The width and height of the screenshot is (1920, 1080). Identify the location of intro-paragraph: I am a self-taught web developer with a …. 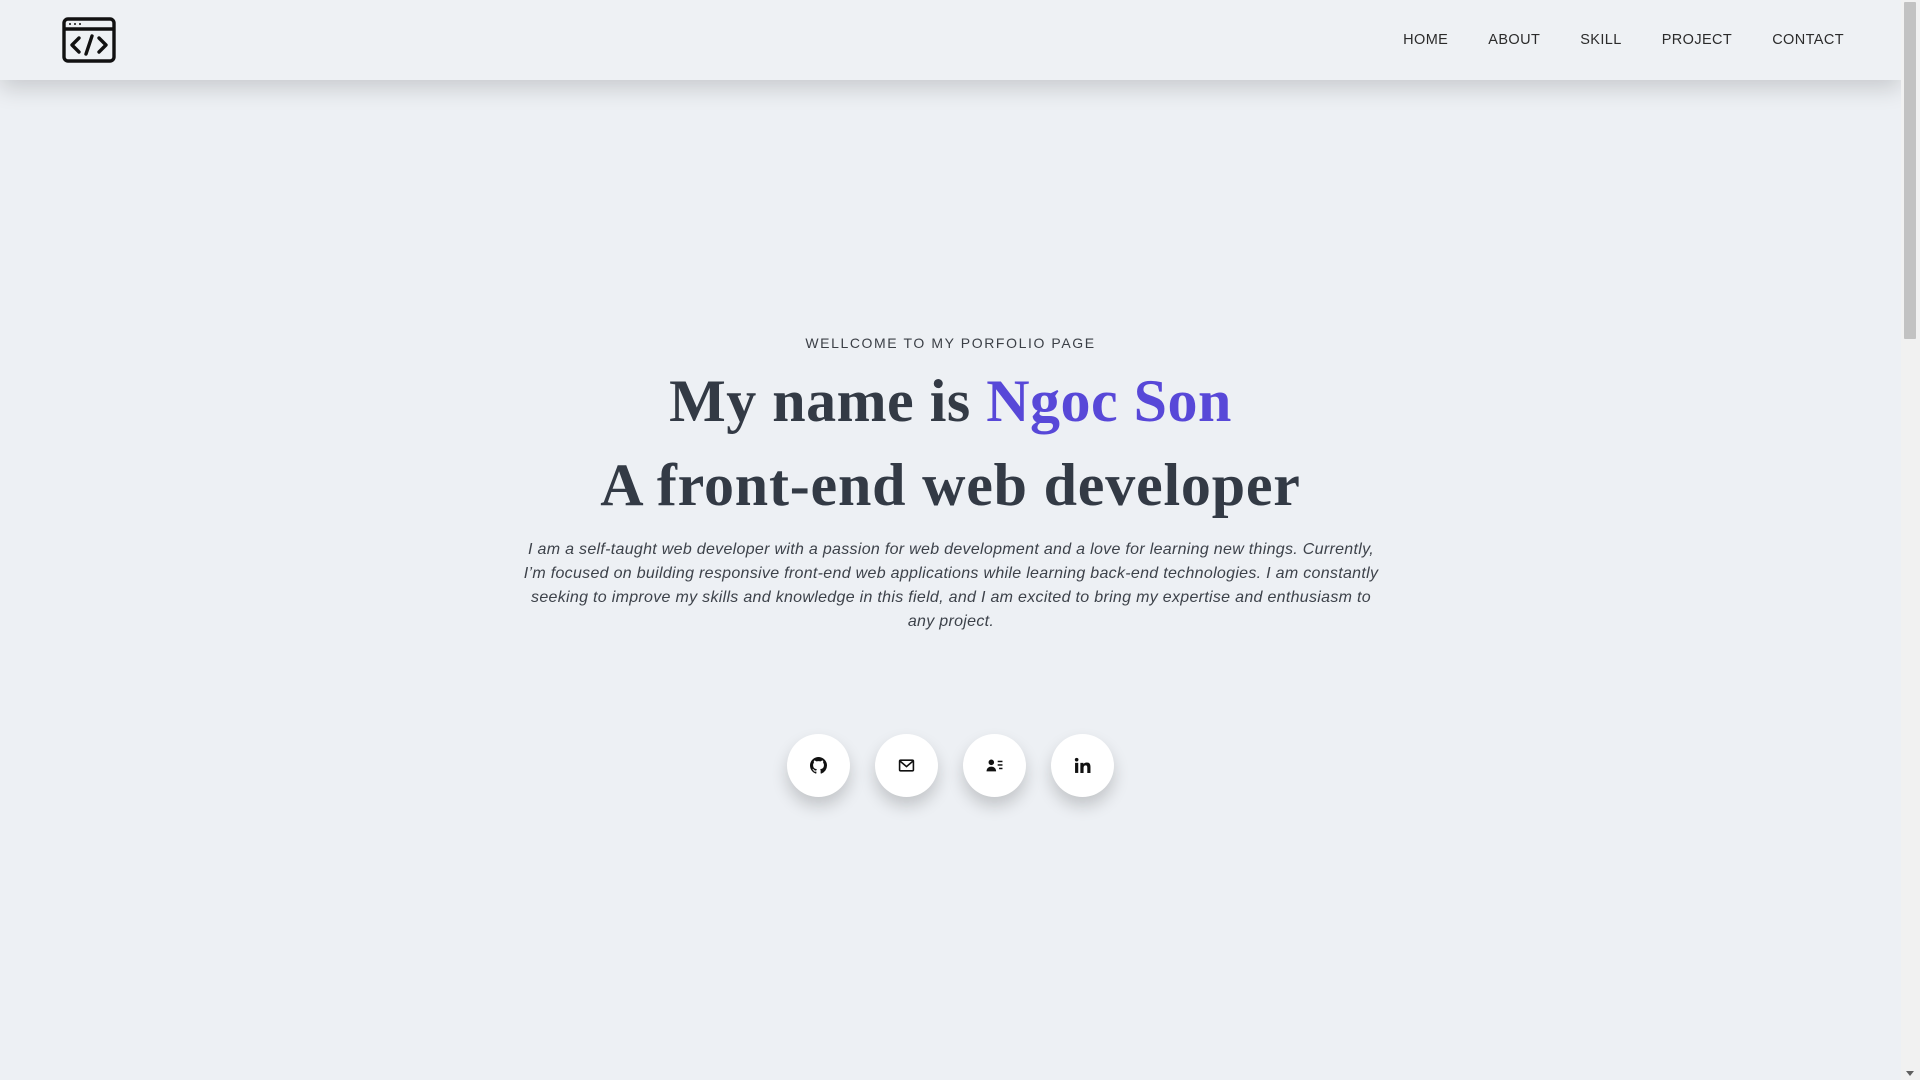
(951, 585).